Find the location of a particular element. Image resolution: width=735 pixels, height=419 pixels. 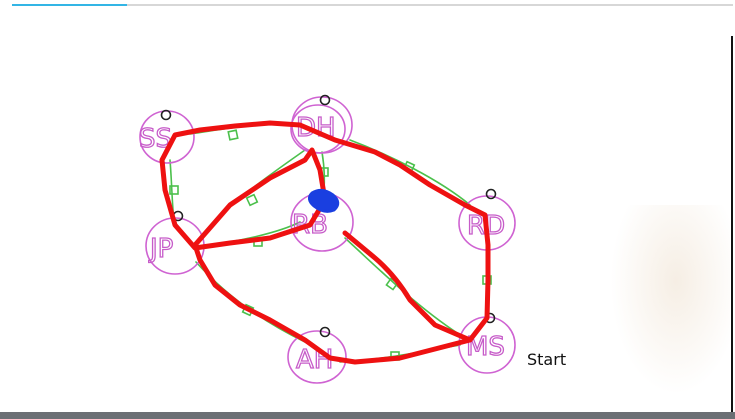

node-jp-label: JP is located at coordinates (160, 249).